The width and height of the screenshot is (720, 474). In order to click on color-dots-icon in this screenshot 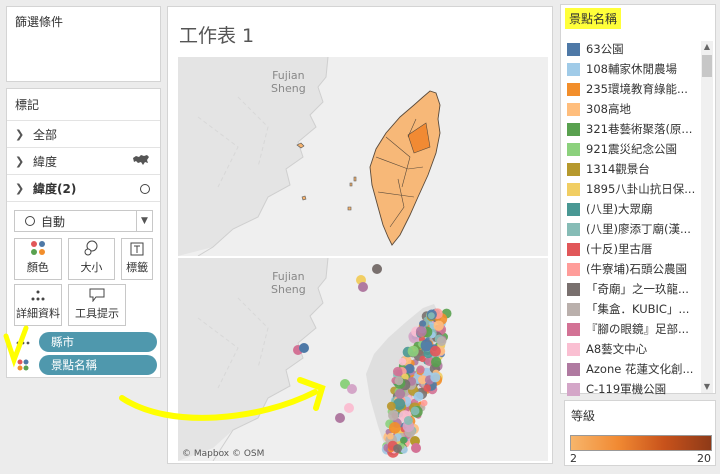, I will do `click(23, 365)`.